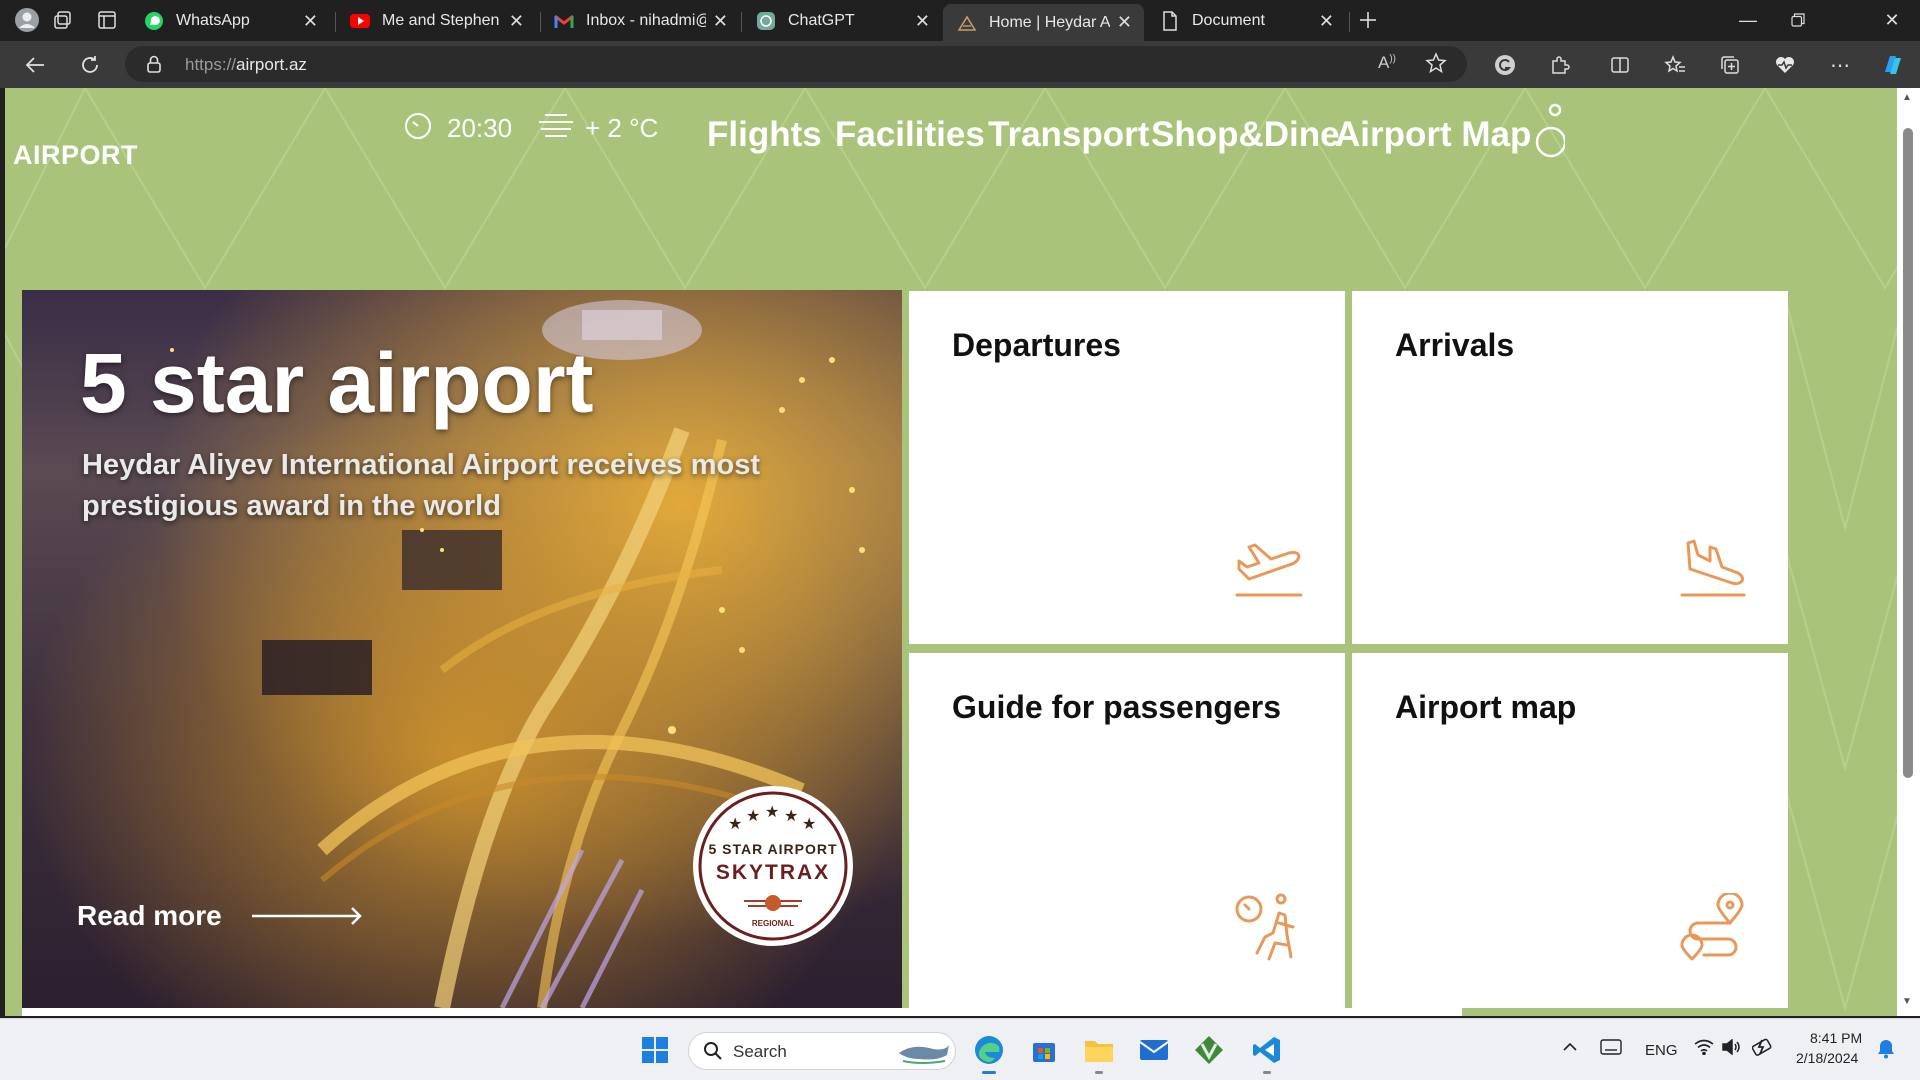 The width and height of the screenshot is (1920, 1080). What do you see at coordinates (842, 21) in the screenshot?
I see `tab-chatgpt: ChatGPT ✕` at bounding box center [842, 21].